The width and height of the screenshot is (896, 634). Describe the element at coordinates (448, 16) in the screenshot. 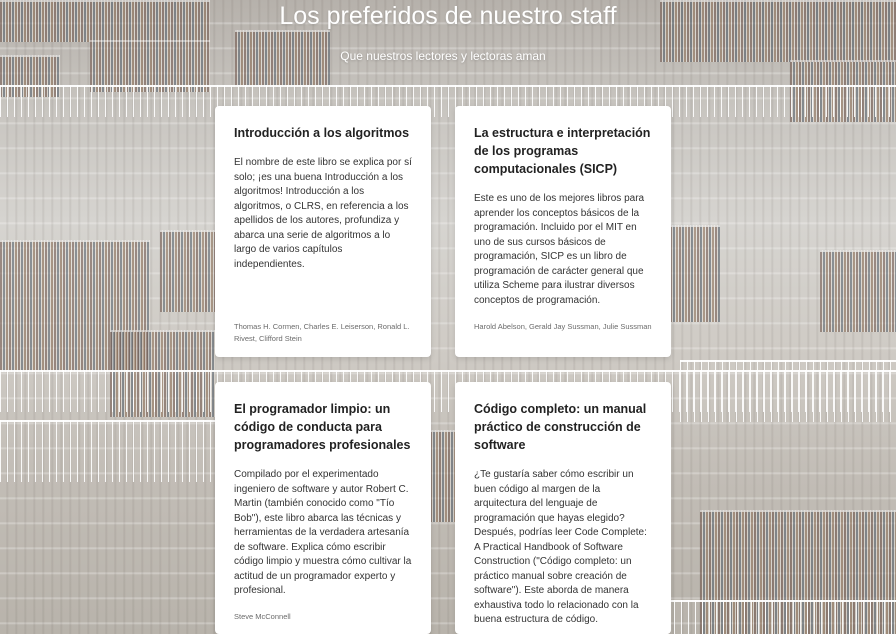

I see `page-title: Los preferidos de nuestro staff` at that location.